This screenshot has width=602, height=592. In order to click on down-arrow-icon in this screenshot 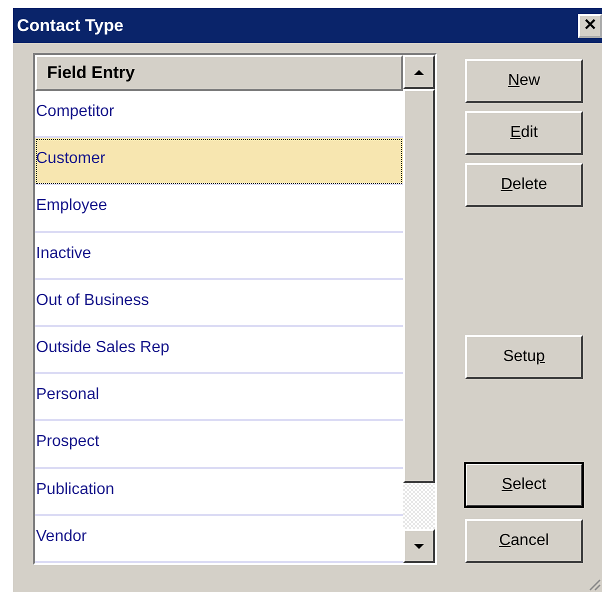, I will do `click(419, 546)`.